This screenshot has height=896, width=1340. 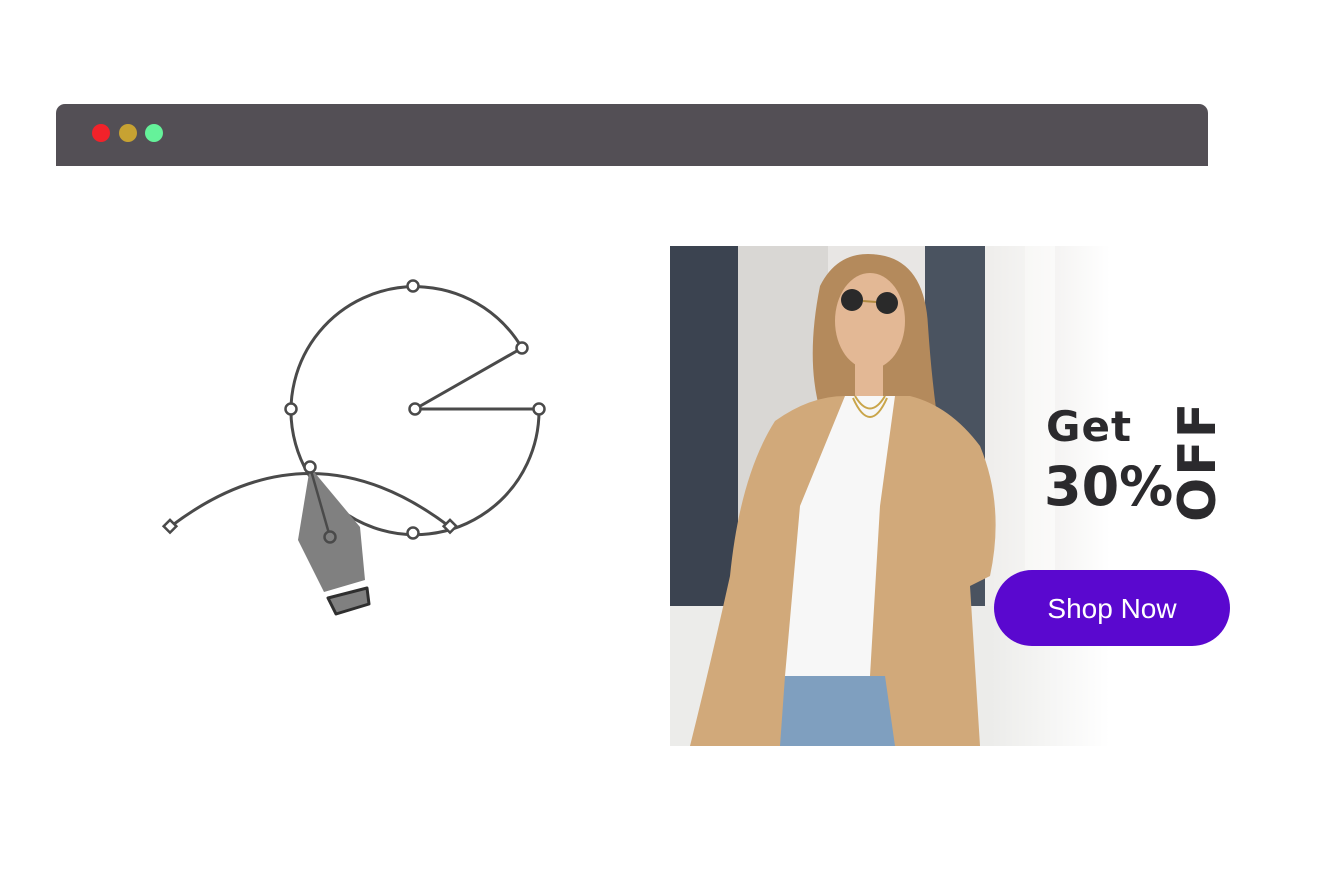 What do you see at coordinates (1112, 608) in the screenshot?
I see `shop-now-button: Shop Now` at bounding box center [1112, 608].